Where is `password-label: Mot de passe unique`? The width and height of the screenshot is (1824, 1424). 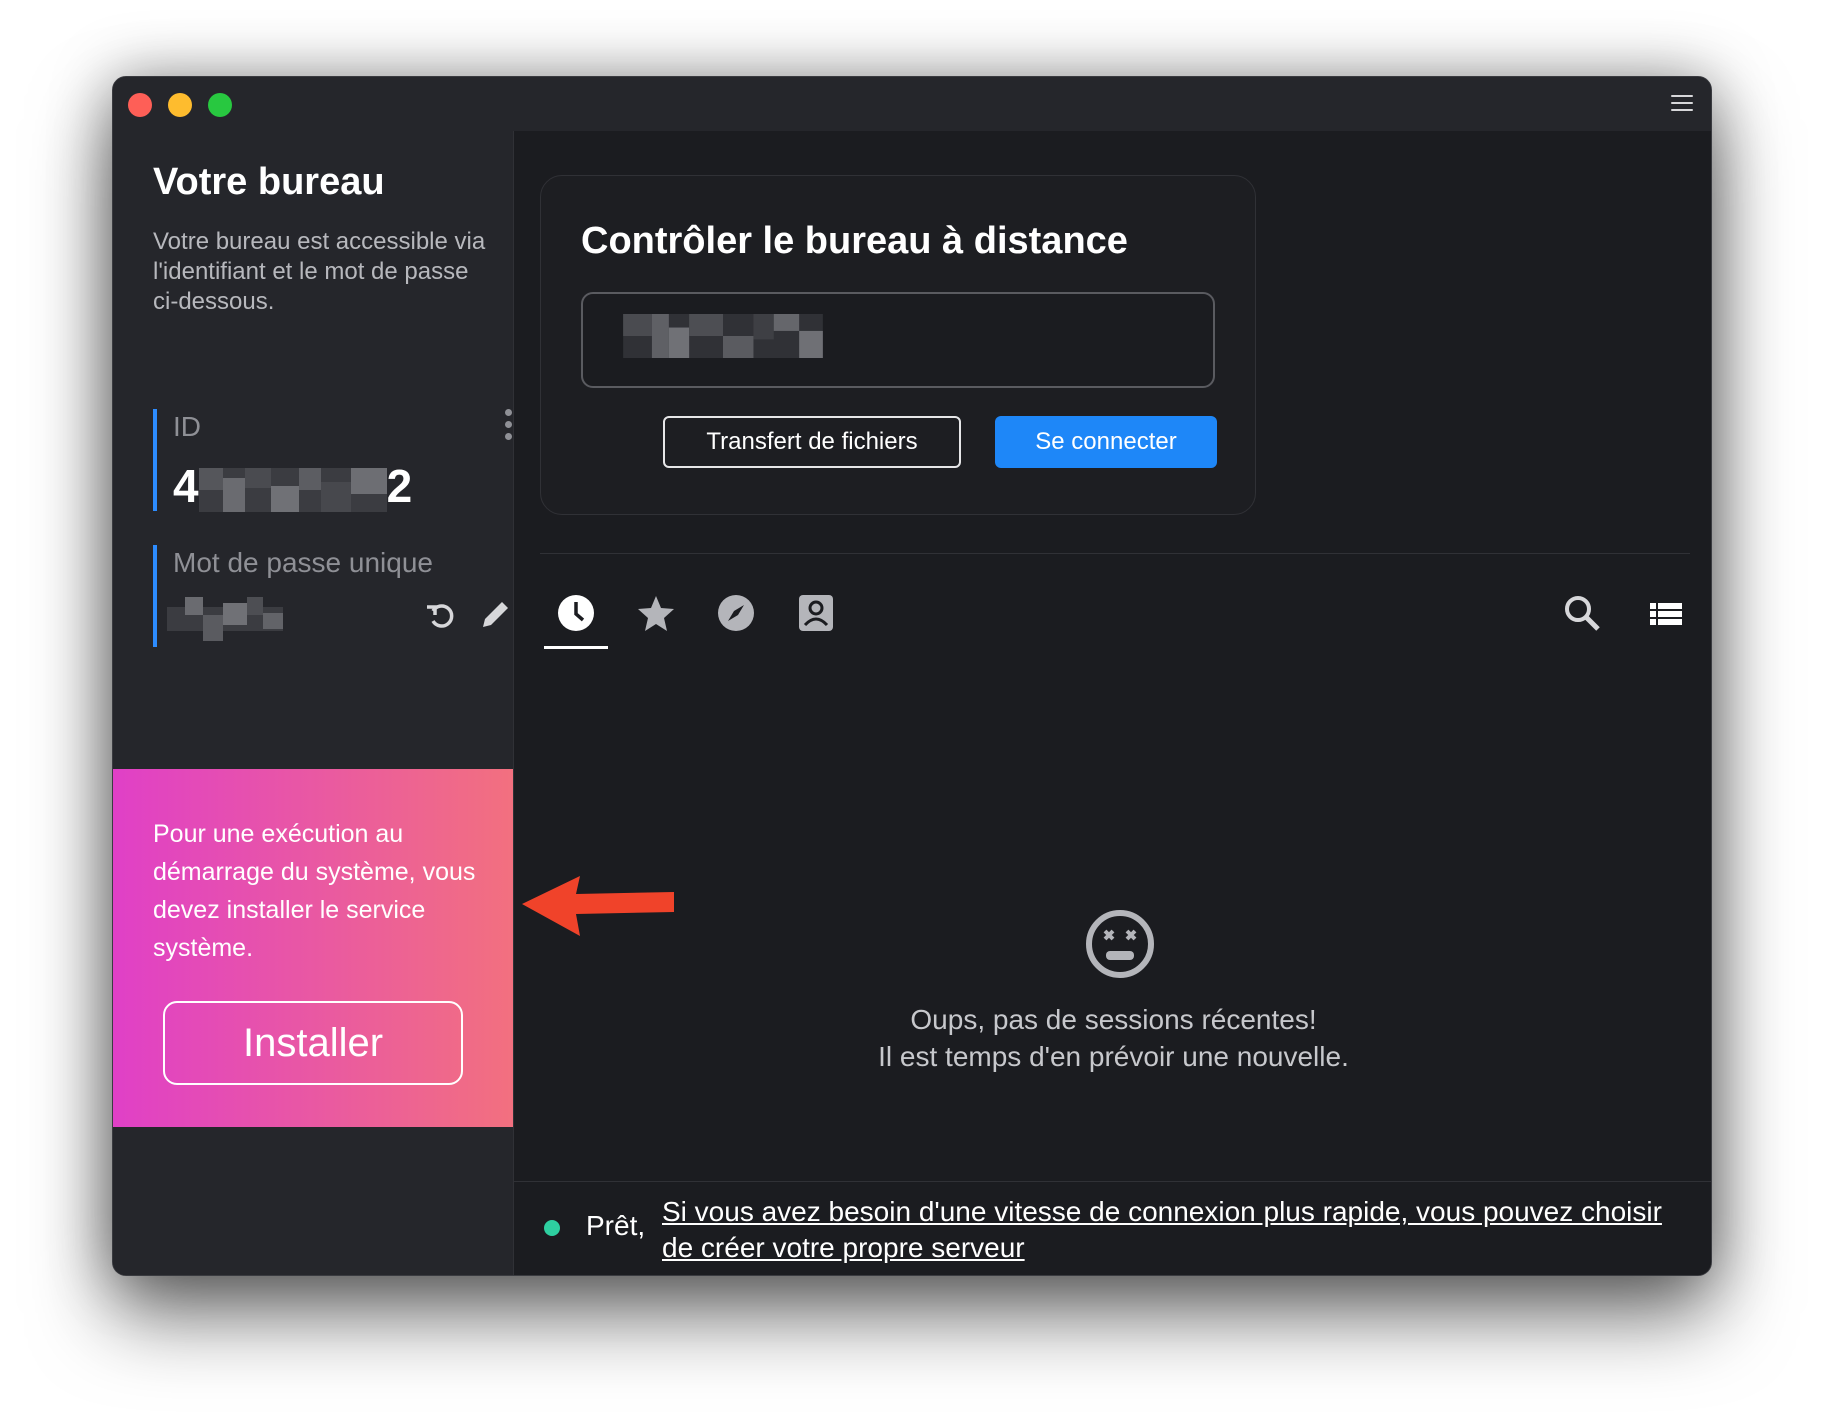
password-label: Mot de passe unique is located at coordinates (303, 562).